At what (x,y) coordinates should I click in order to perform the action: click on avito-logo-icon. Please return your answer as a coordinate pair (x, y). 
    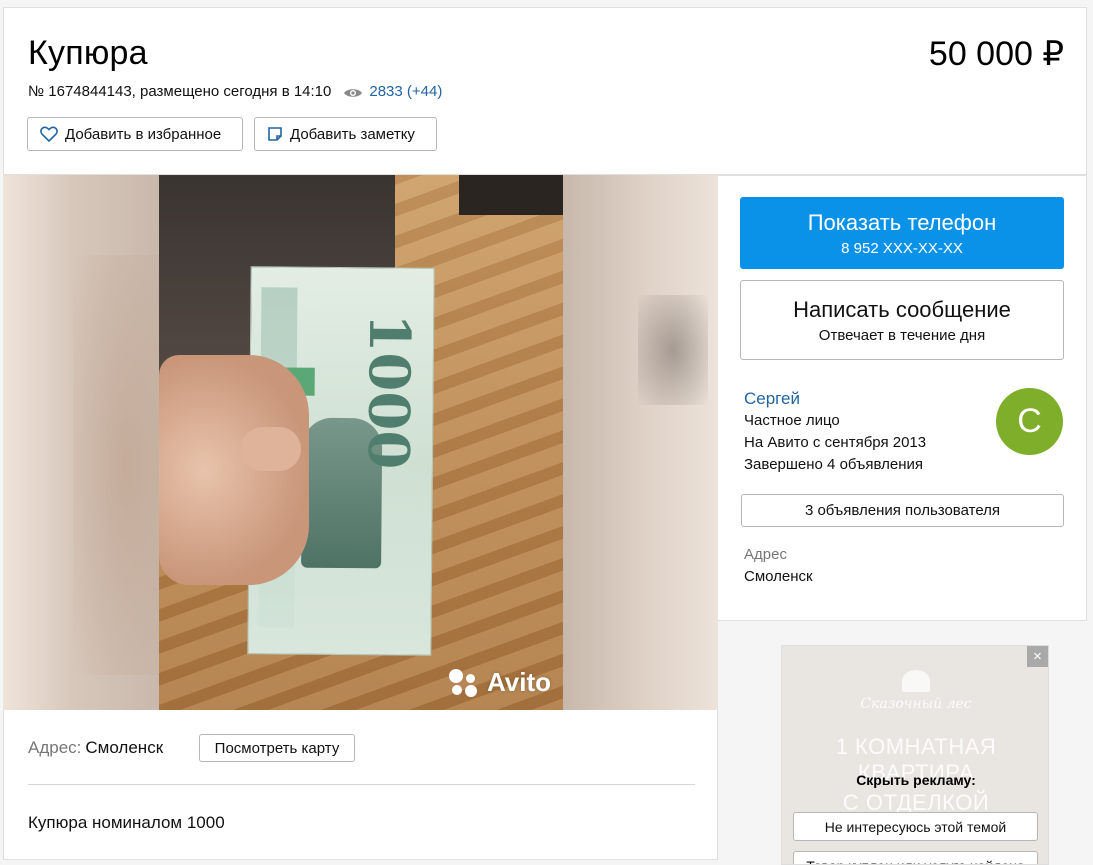
    Looking at the image, I should click on (464, 682).